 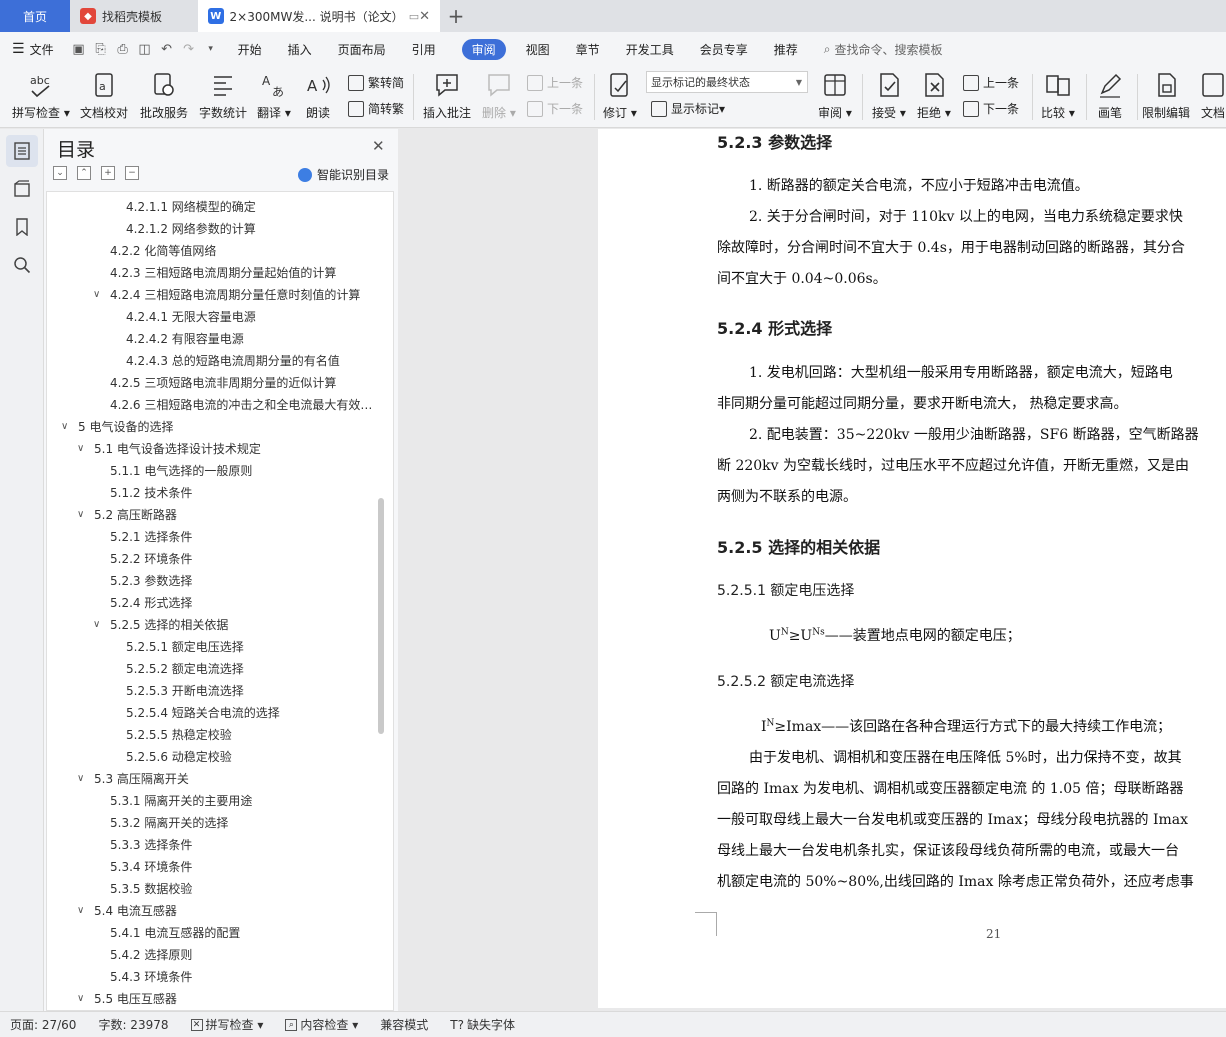 I want to click on doc-permission-button: 文档, so click(x=1212, y=95).